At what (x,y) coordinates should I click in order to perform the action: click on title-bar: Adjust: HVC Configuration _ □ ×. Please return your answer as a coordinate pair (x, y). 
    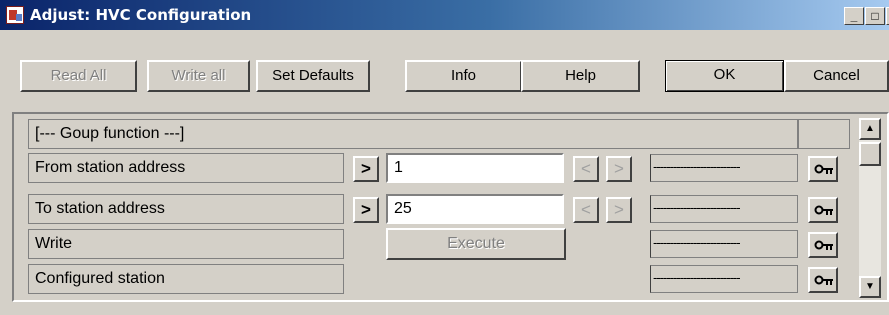
    Looking at the image, I should click on (444, 15).